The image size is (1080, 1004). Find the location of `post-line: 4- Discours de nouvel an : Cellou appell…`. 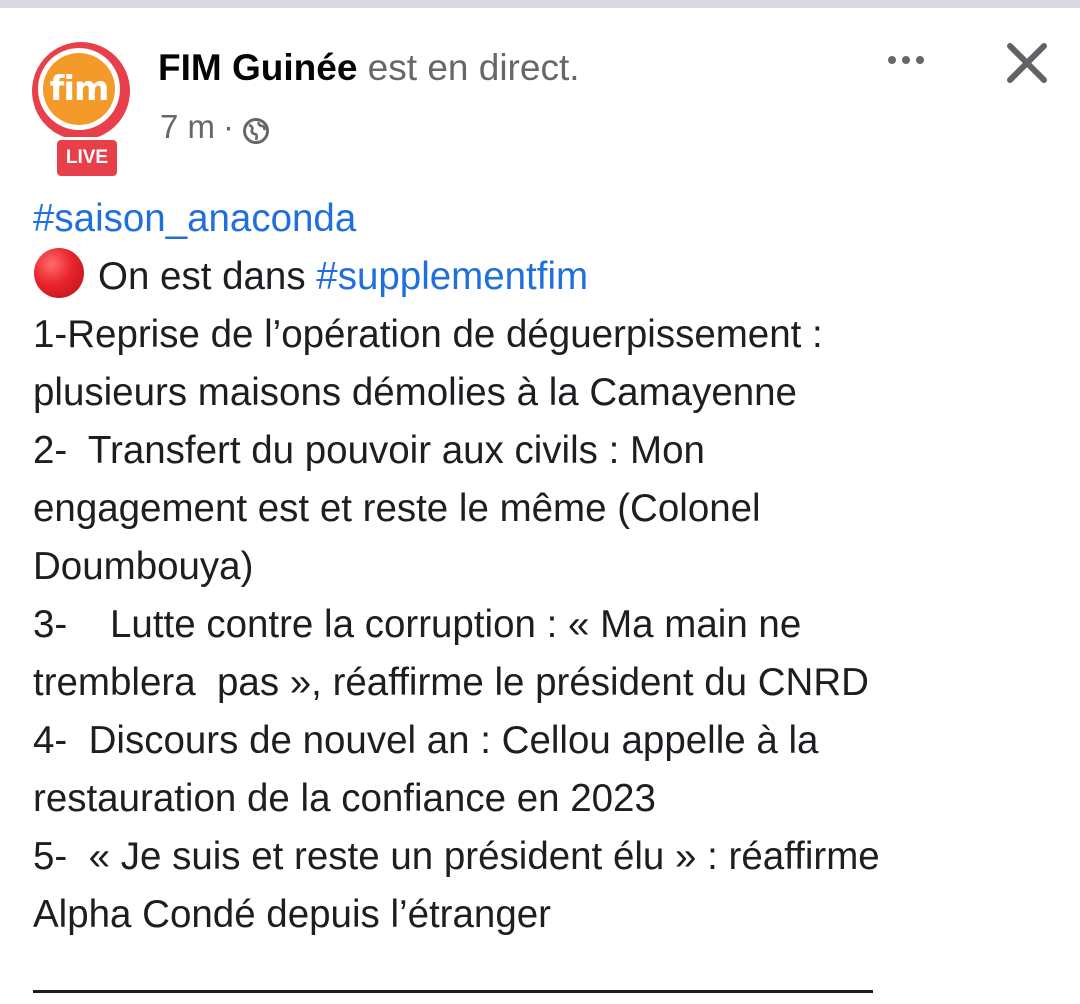

post-line: 4- Discours de nouvel an : Cellou appell… is located at coordinates (426, 740).